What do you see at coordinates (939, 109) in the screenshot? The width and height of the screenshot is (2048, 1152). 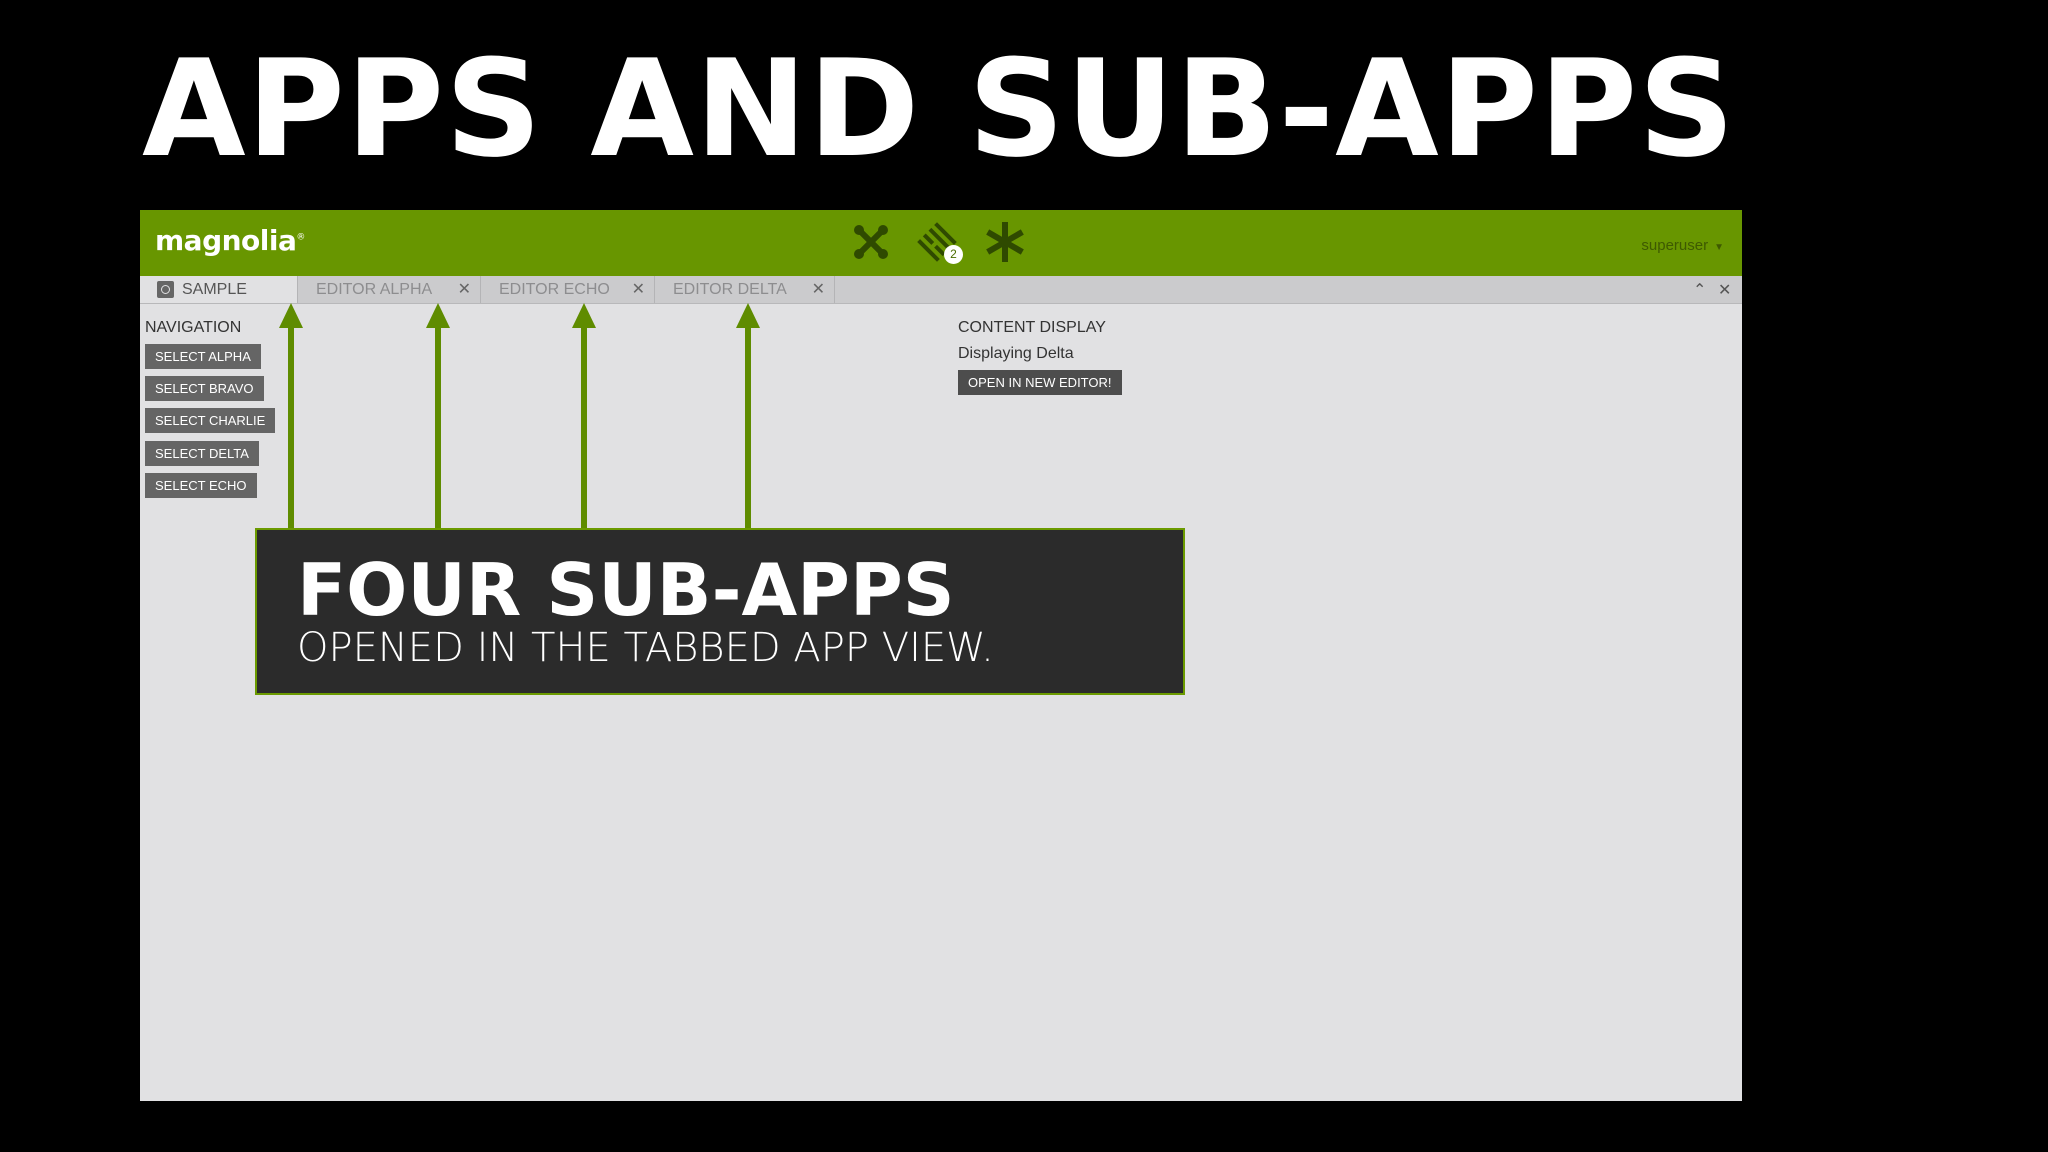 I see `slide-title: APPS AND SUB-APPS` at bounding box center [939, 109].